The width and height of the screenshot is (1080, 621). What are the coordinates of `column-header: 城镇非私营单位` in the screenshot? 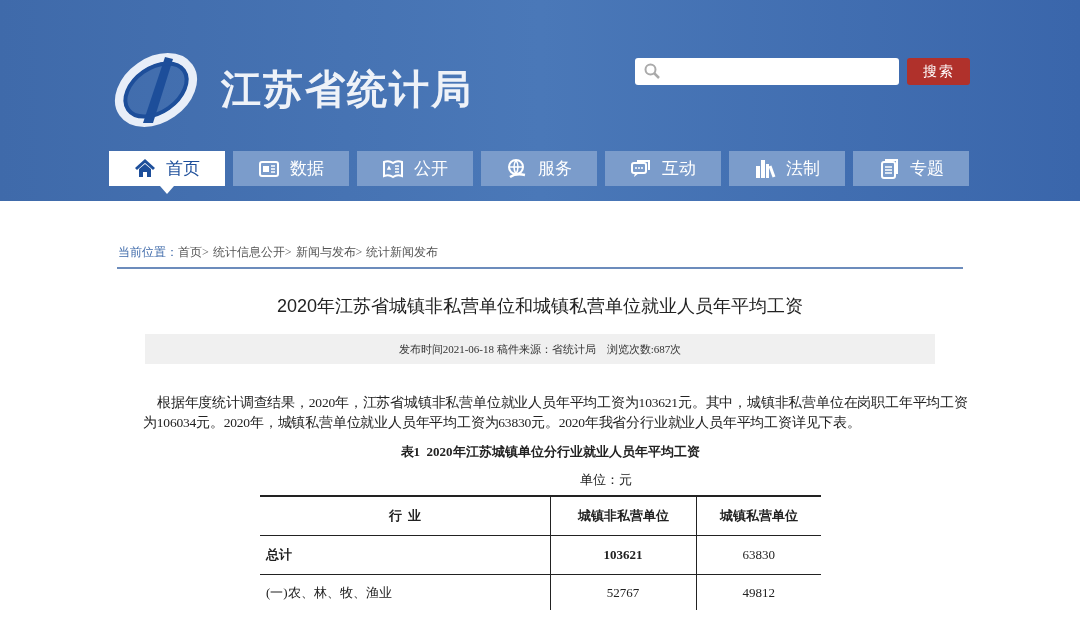 It's located at (623, 515).